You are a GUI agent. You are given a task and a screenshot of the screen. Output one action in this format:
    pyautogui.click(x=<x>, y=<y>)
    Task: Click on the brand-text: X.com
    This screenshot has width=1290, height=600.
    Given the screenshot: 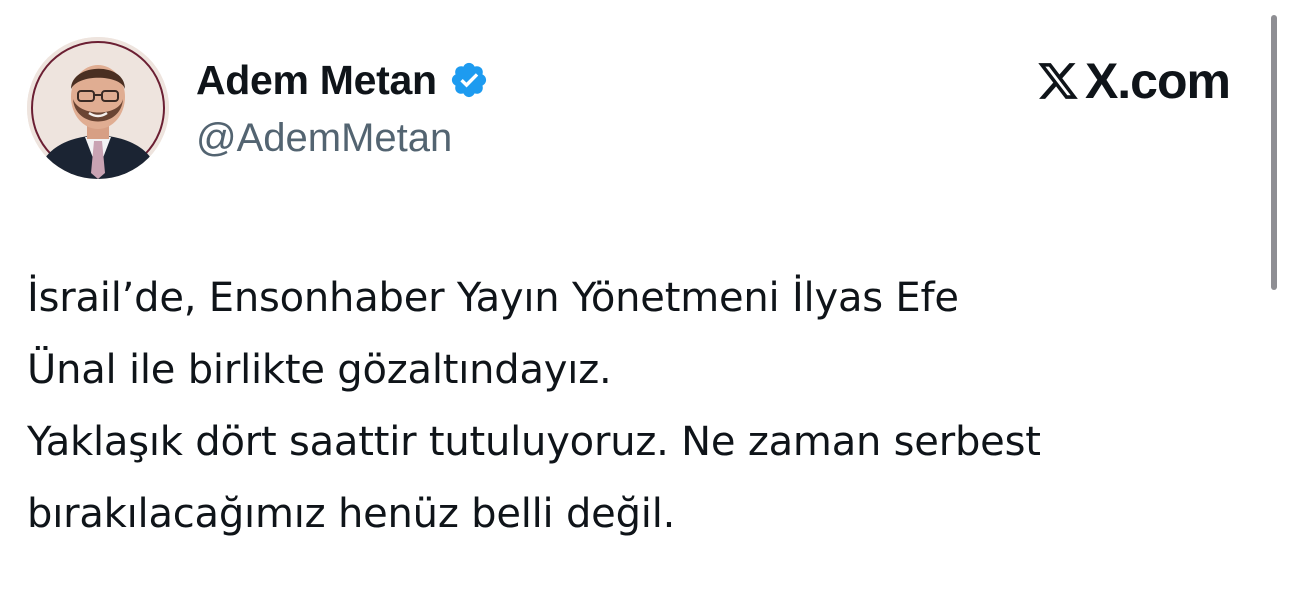 What is the action you would take?
    pyautogui.click(x=1157, y=81)
    